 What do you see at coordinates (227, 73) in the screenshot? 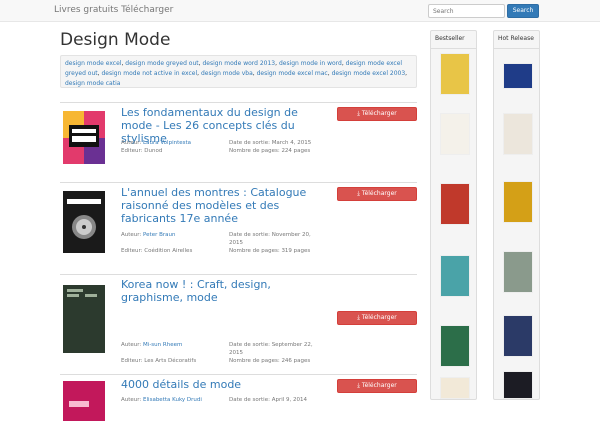
I see `tag-link: design mode vba` at bounding box center [227, 73].